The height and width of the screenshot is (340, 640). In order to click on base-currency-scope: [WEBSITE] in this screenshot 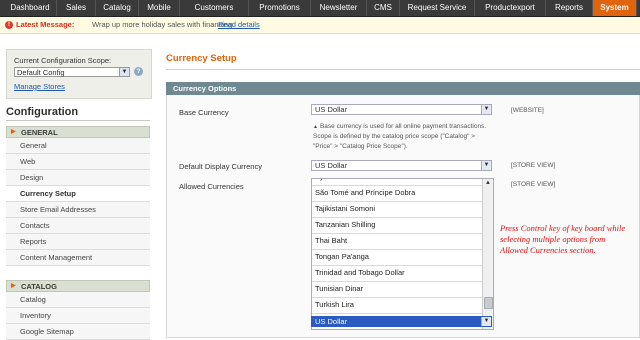, I will do `click(527, 110)`.